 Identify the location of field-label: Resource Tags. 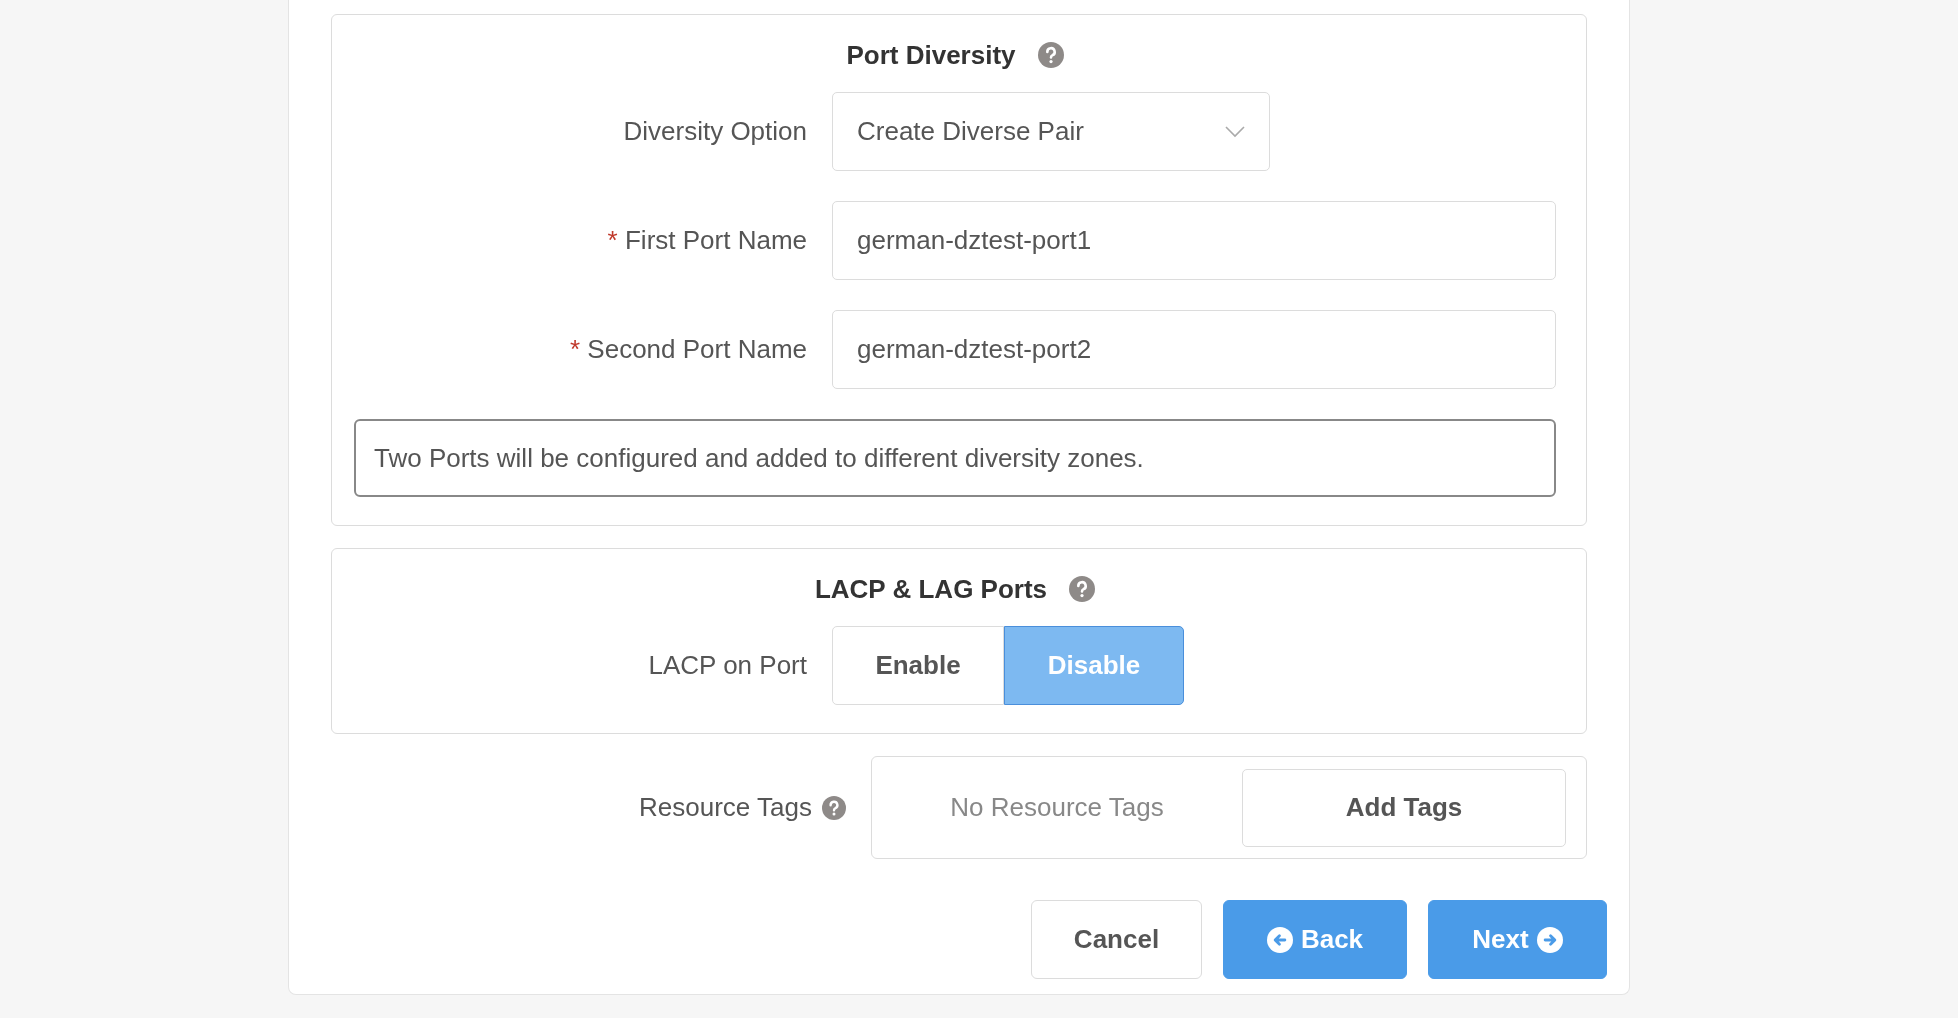
(725, 807).